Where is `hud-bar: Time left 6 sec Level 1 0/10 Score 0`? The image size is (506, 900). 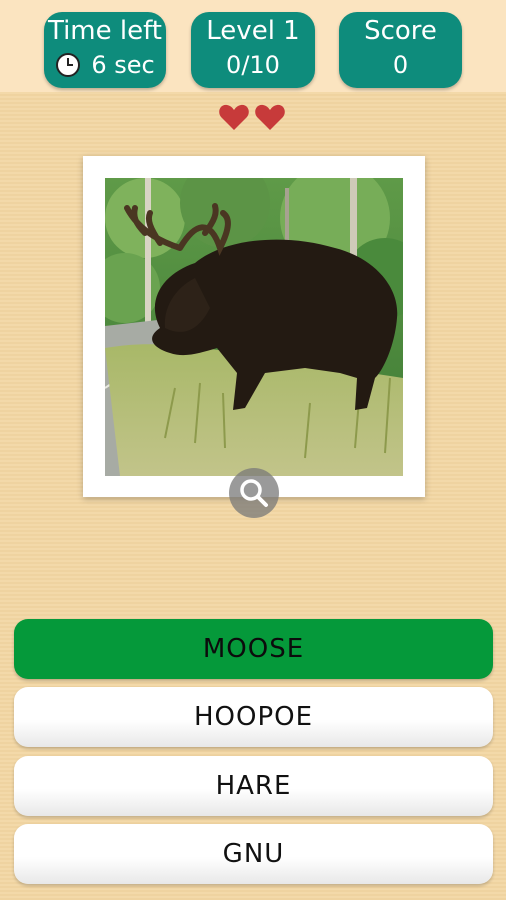 hud-bar: Time left 6 sec Level 1 0/10 Score 0 is located at coordinates (253, 46).